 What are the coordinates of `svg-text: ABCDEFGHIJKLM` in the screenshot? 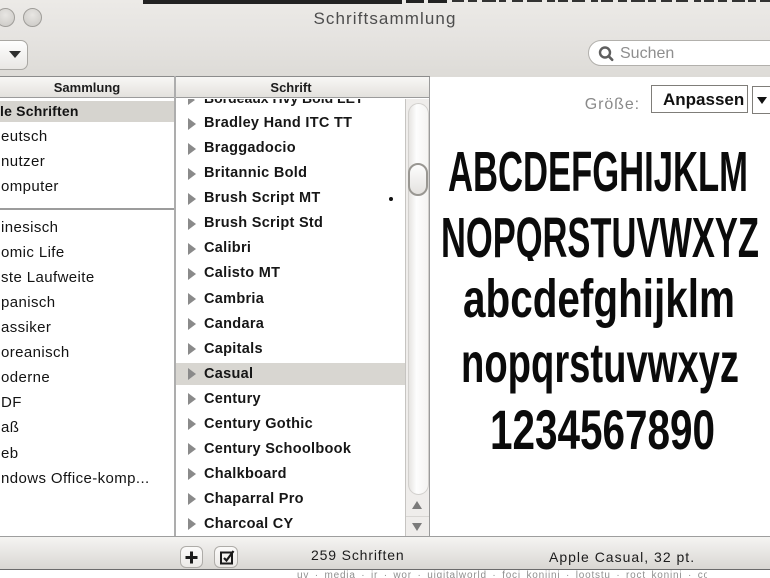 It's located at (598, 172).